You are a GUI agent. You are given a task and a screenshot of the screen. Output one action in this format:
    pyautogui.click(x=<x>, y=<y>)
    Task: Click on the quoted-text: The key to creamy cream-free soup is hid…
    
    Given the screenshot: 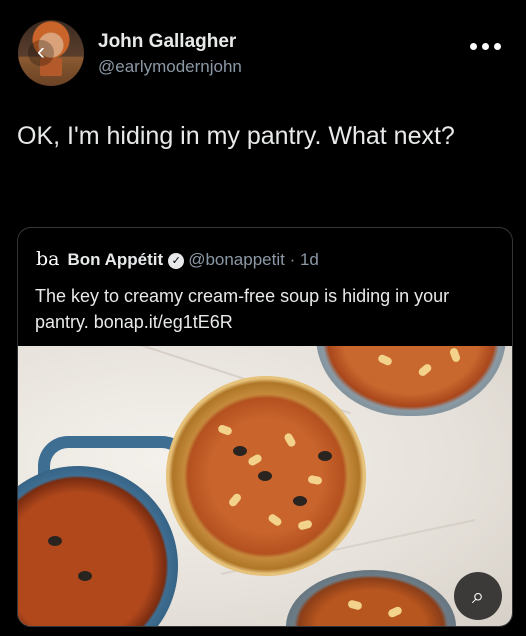 What is the action you would take?
    pyautogui.click(x=242, y=309)
    